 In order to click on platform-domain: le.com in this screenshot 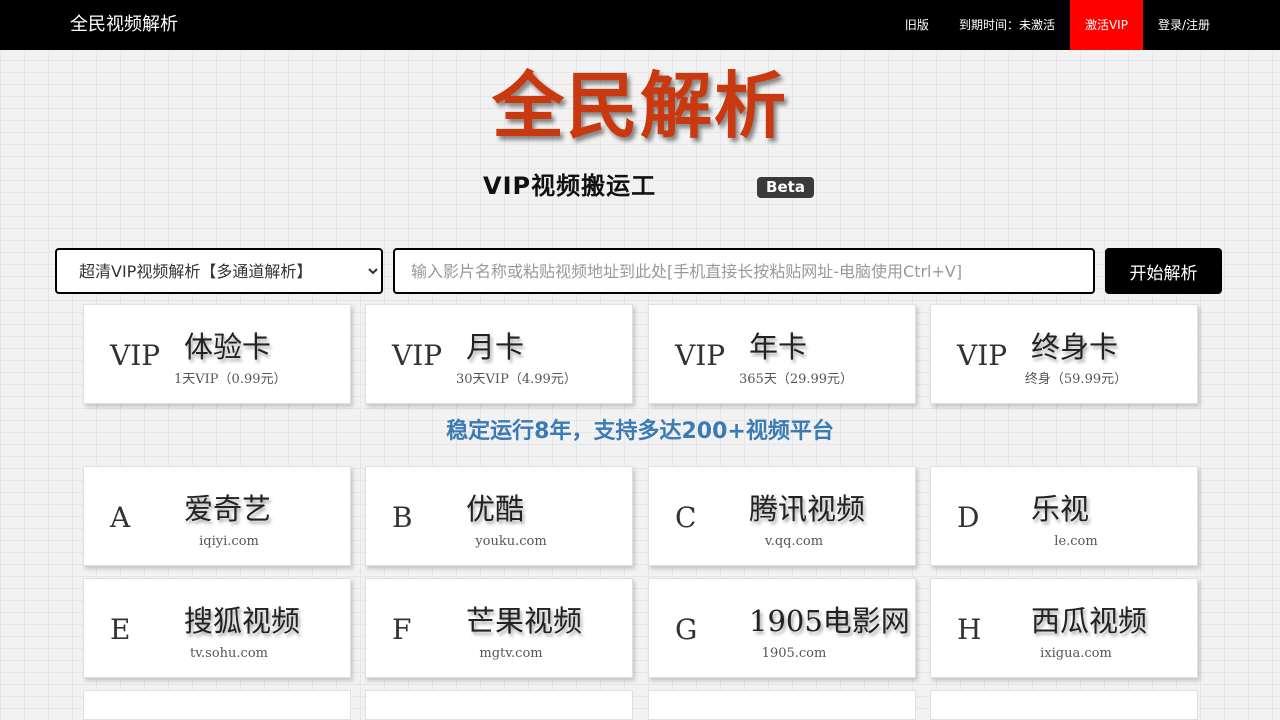, I will do `click(1076, 541)`.